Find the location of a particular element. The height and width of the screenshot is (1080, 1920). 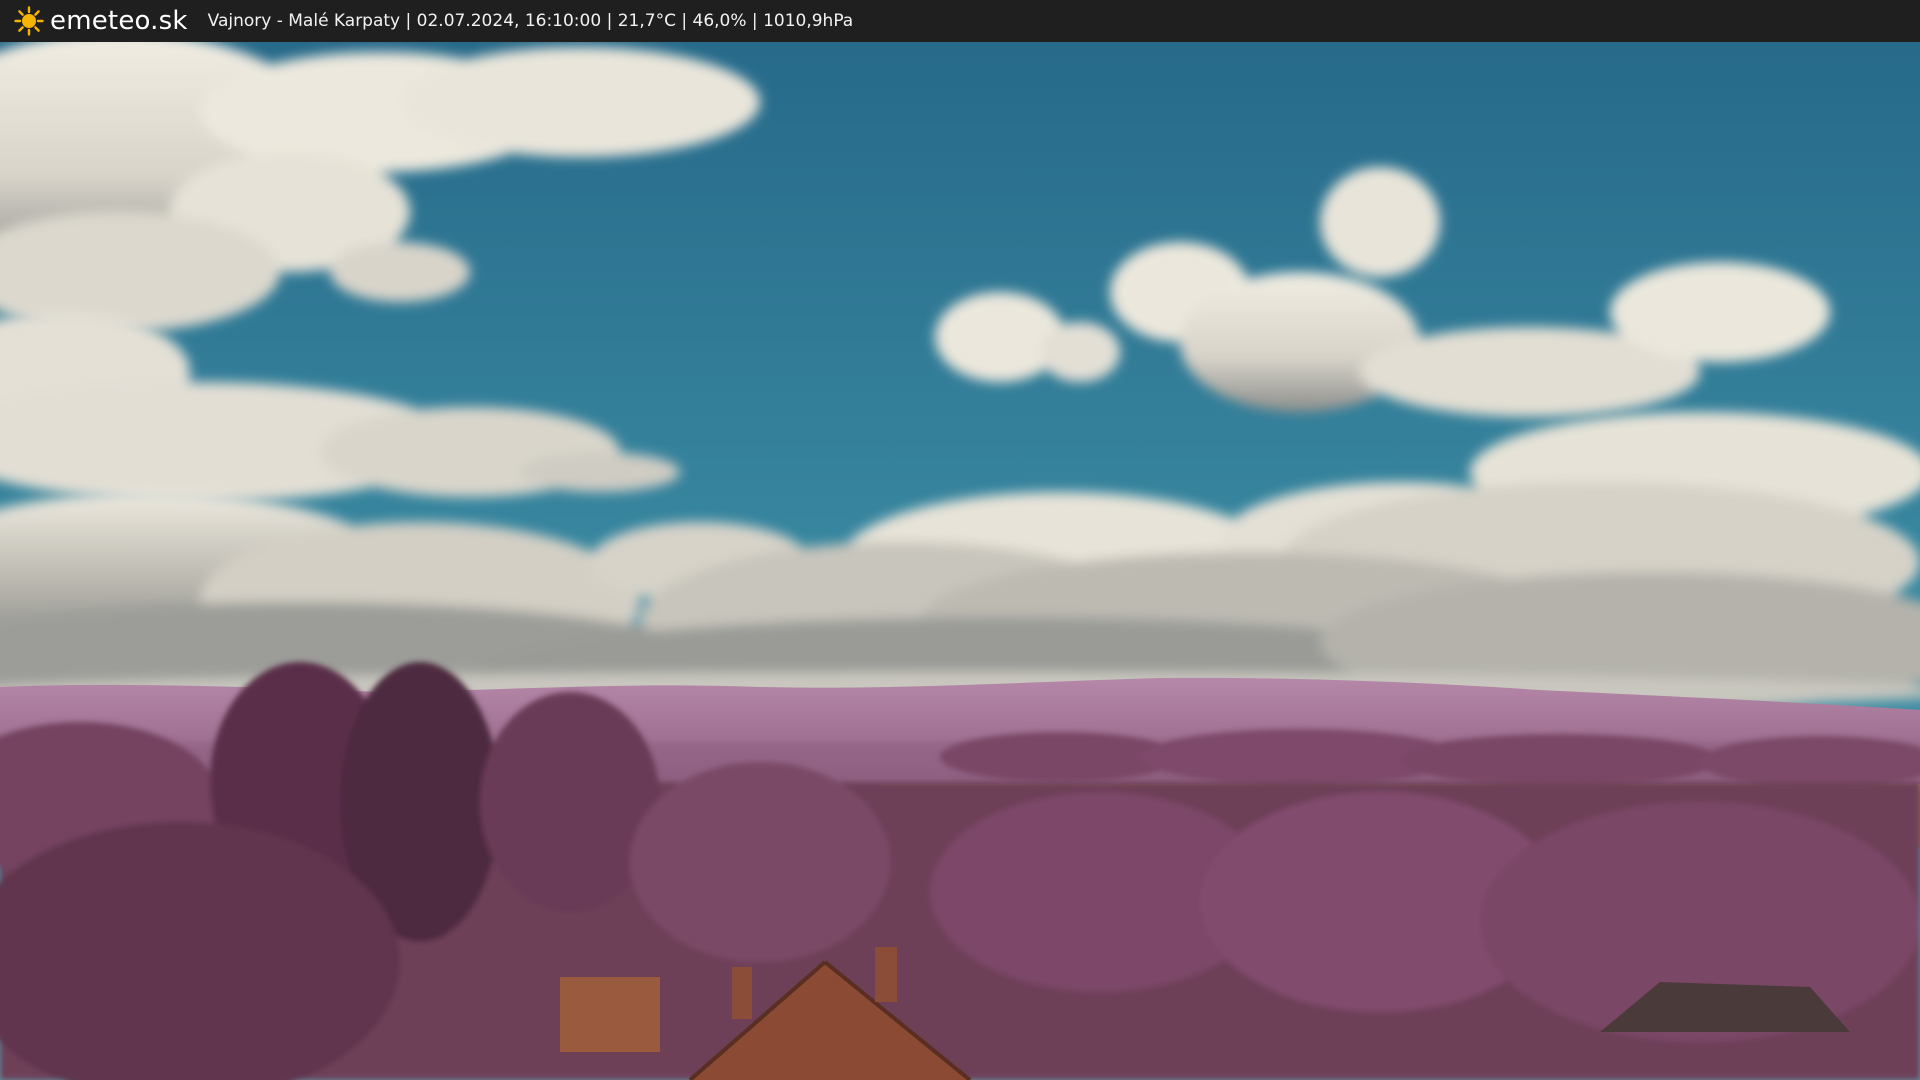

humidity-label: 46,0% is located at coordinates (719, 21).